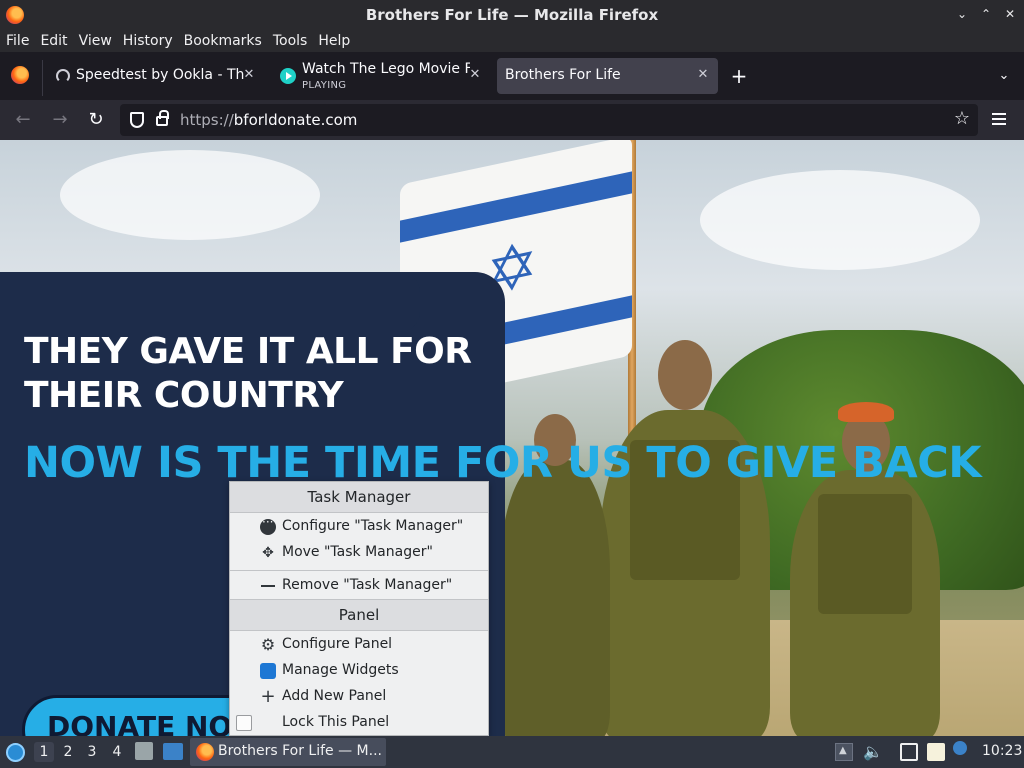 This screenshot has height=768, width=1024. Describe the element at coordinates (999, 120) in the screenshot. I see `app-menu-hamburger-icon` at that location.